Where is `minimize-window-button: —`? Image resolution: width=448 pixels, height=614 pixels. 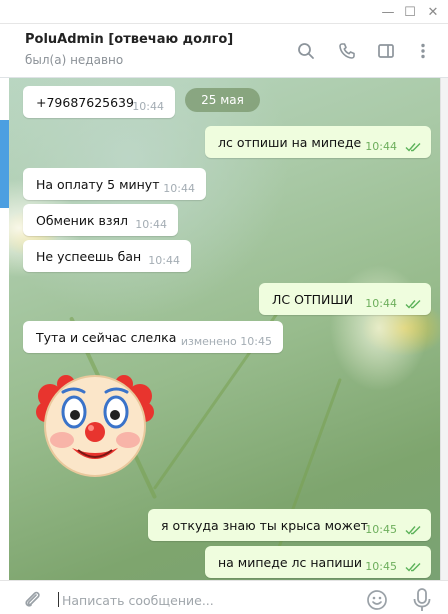
minimize-window-button: — is located at coordinates (388, 12).